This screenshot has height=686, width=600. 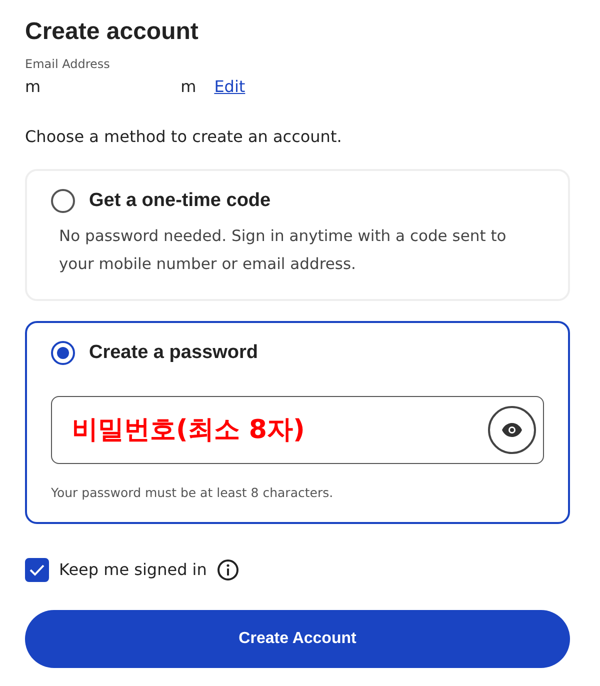 What do you see at coordinates (230, 86) in the screenshot?
I see `edit-link: Edit` at bounding box center [230, 86].